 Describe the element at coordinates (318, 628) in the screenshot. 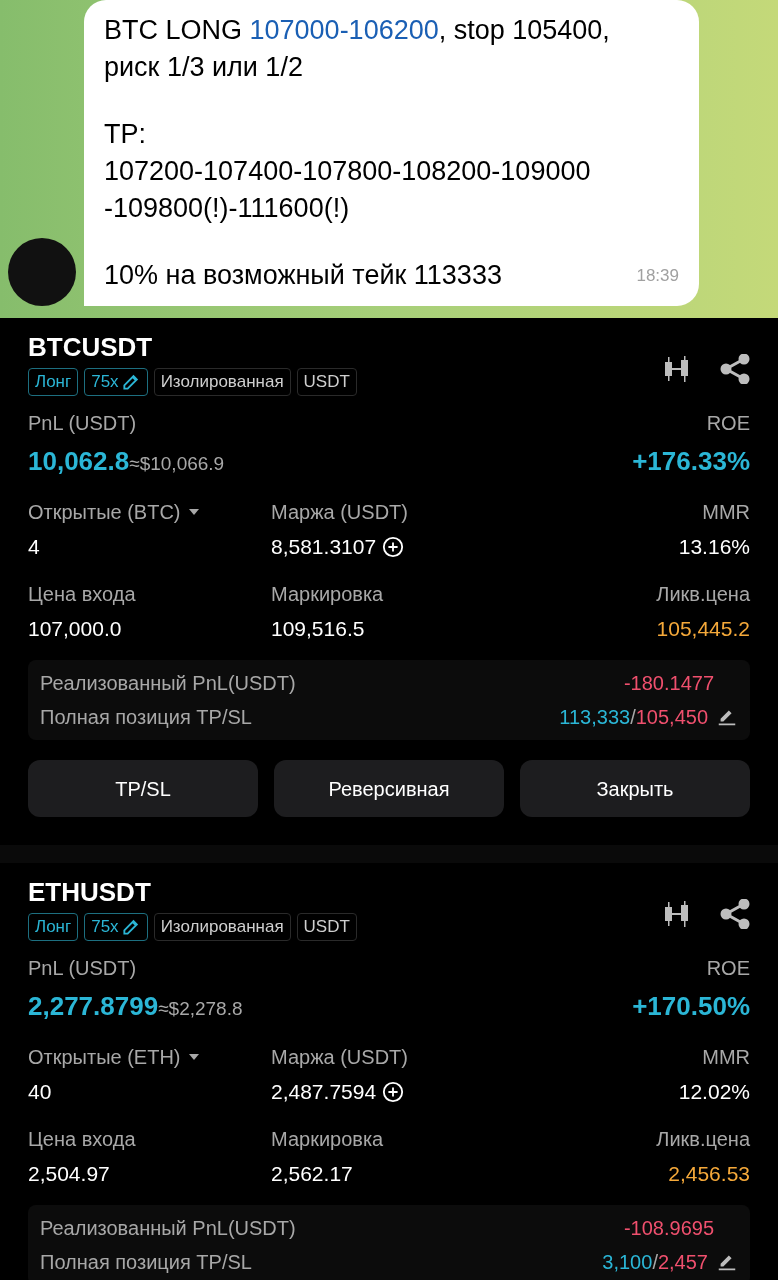

I see `stat-value: 109,516.5` at that location.